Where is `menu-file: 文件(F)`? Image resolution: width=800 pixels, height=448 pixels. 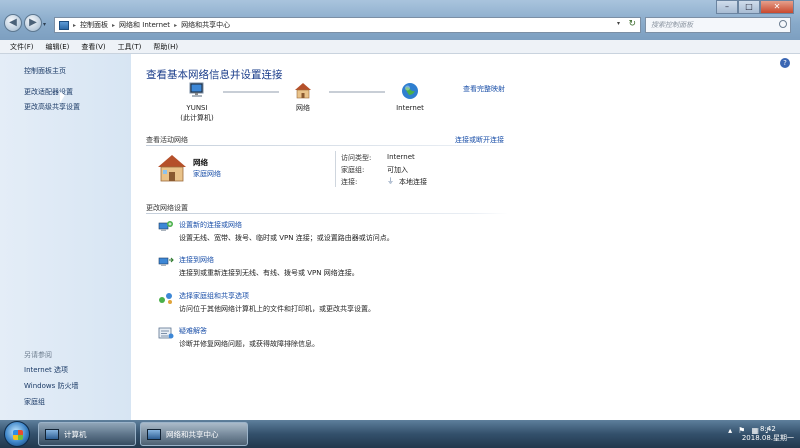
menu-file: 文件(F) is located at coordinates (22, 47).